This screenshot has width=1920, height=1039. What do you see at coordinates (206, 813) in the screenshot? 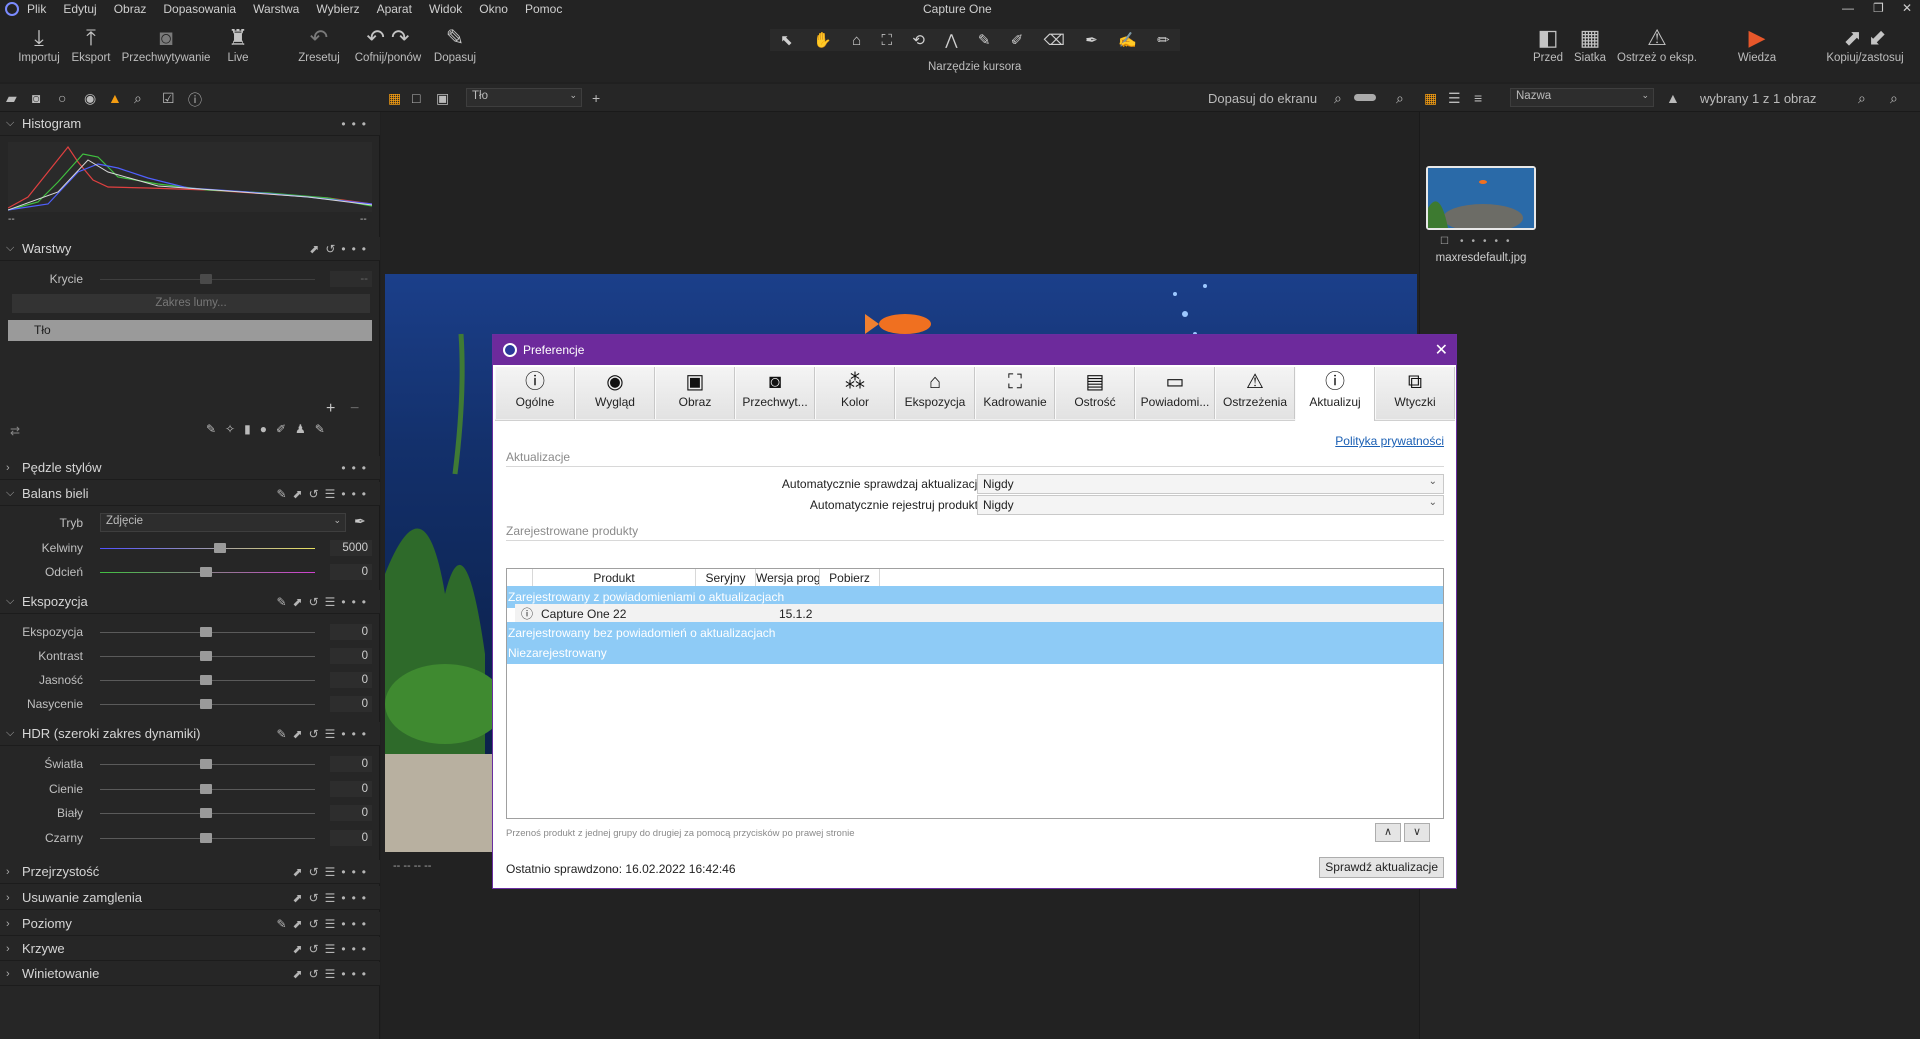
I see `white-knob` at bounding box center [206, 813].